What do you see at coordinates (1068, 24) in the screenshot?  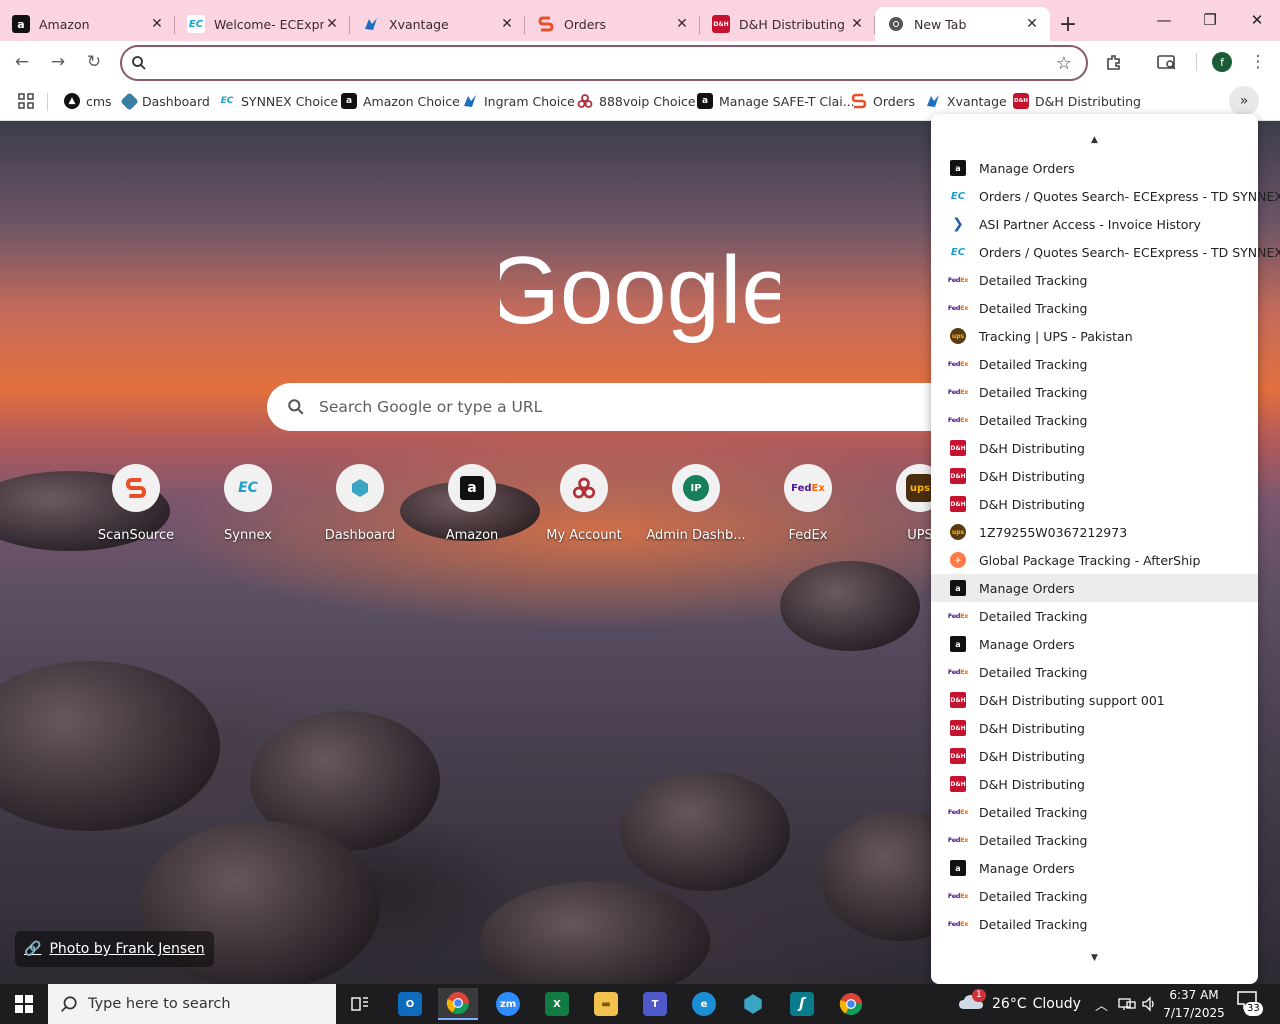 I see `new-tab-button: +` at bounding box center [1068, 24].